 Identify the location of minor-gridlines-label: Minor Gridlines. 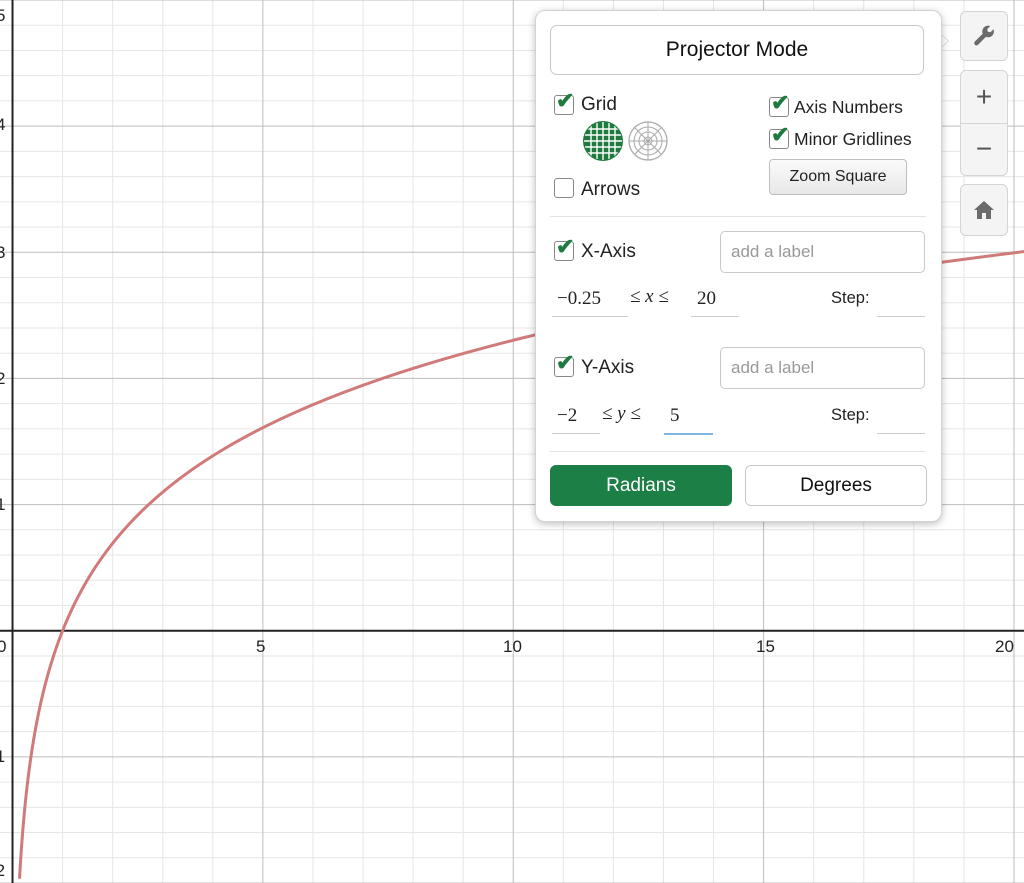
(853, 139).